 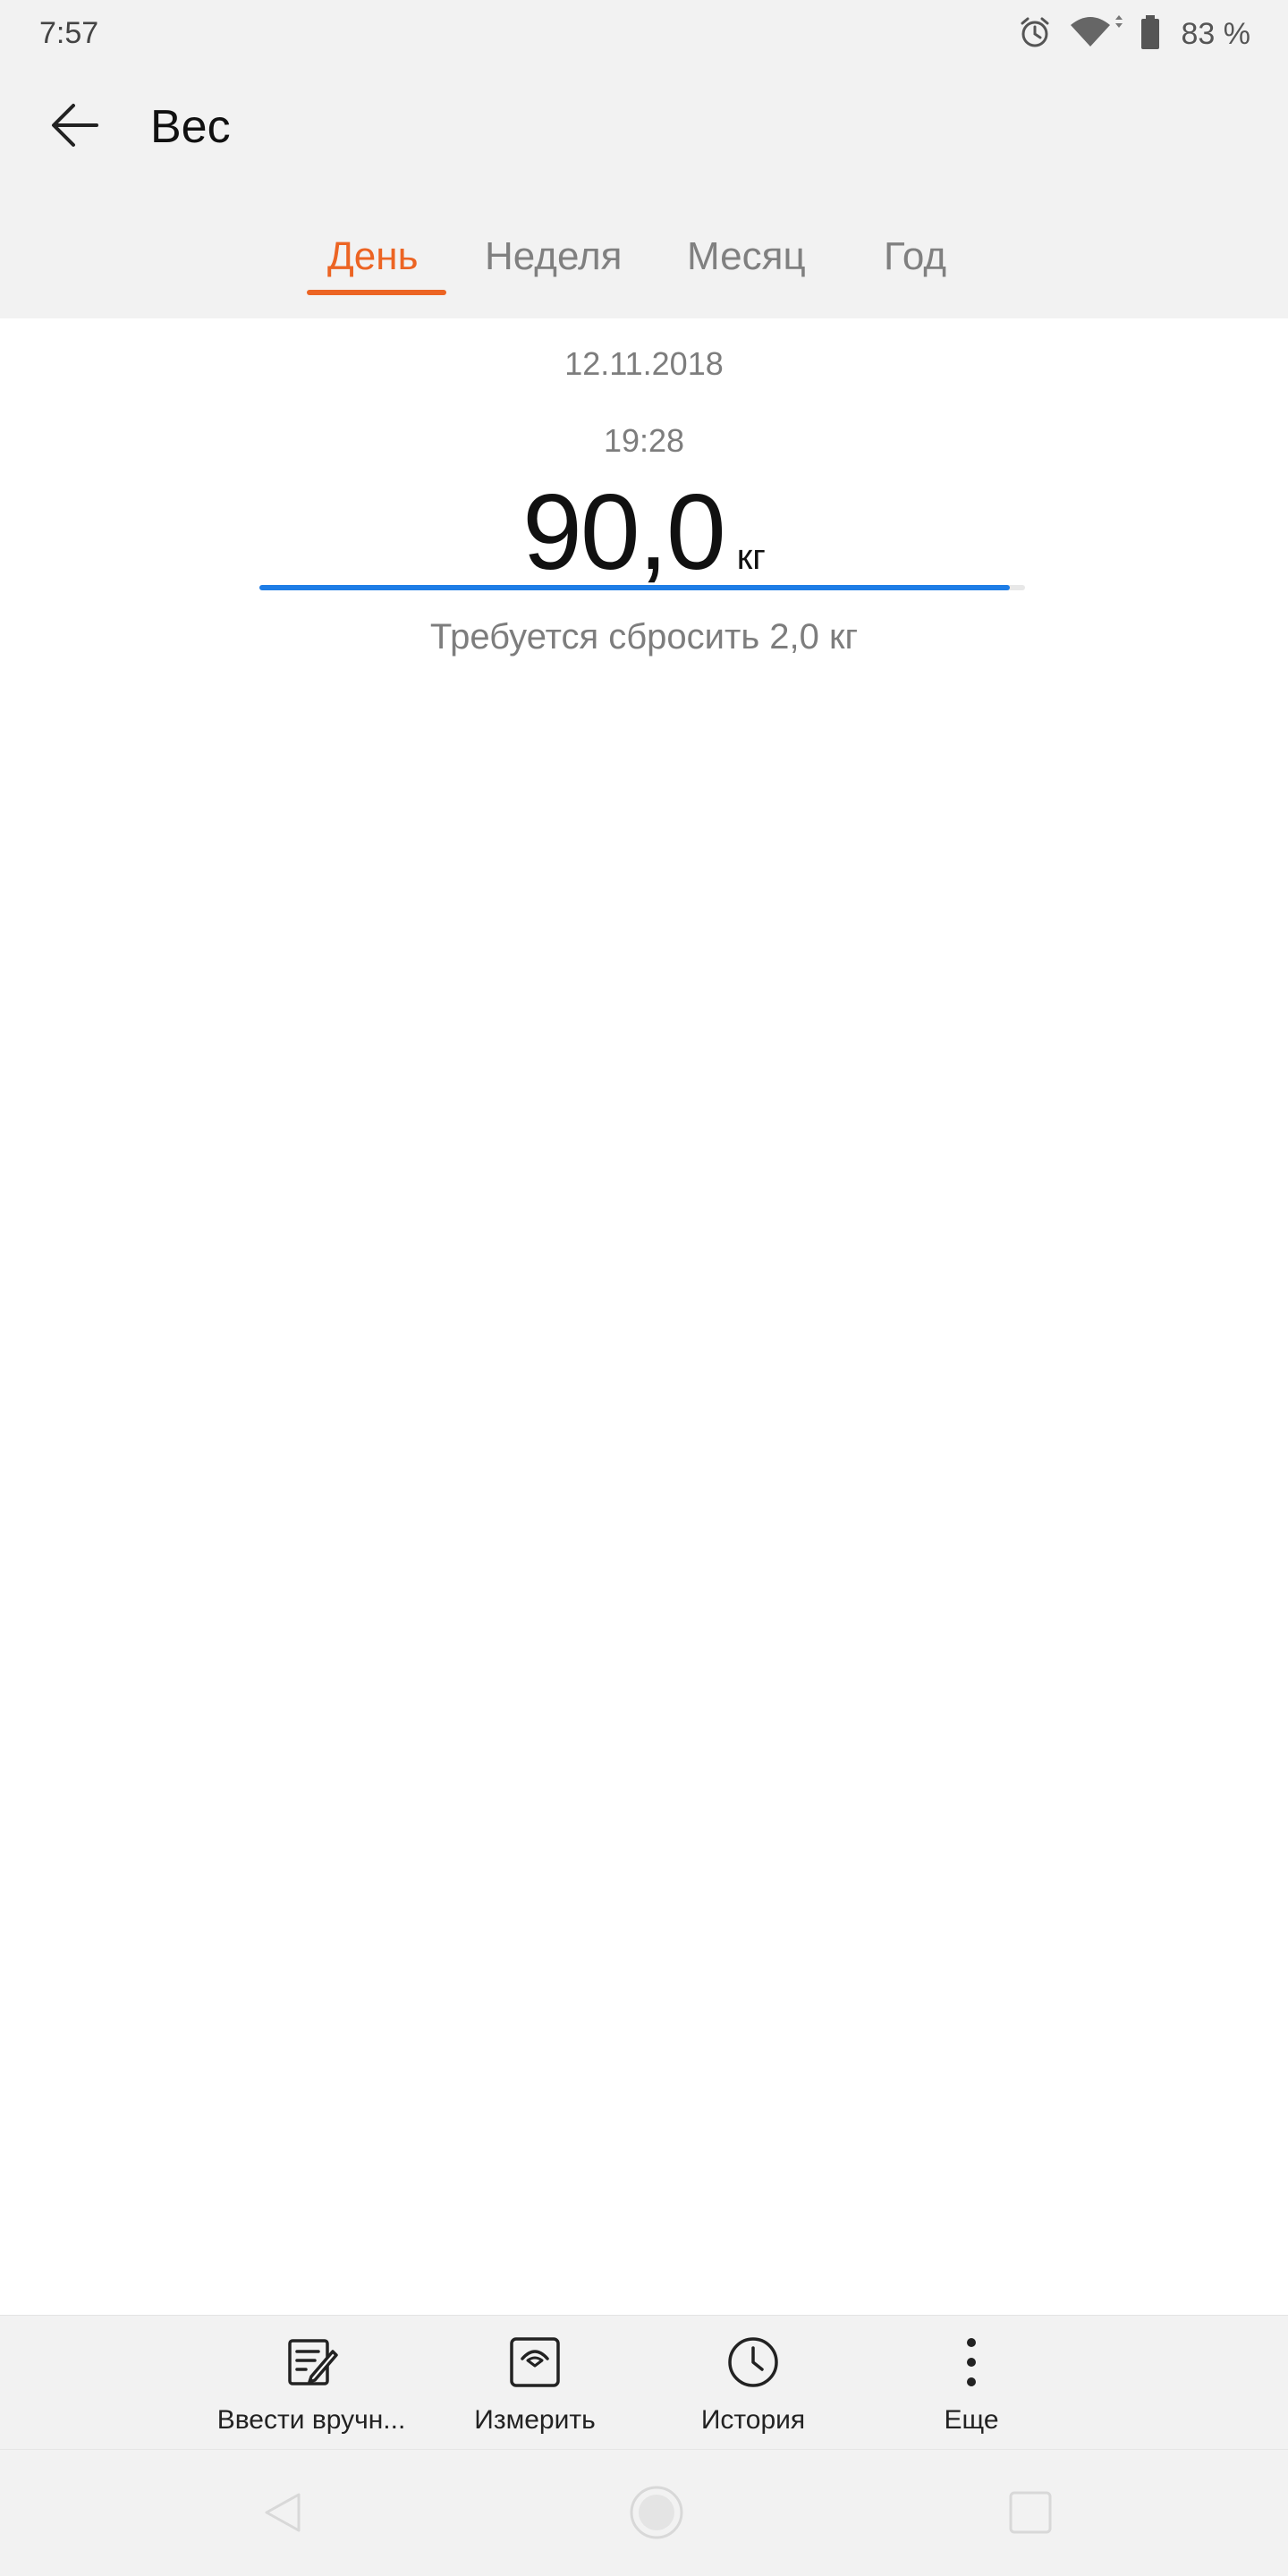 What do you see at coordinates (1216, 33) in the screenshot?
I see `battery-percent: 83 %` at bounding box center [1216, 33].